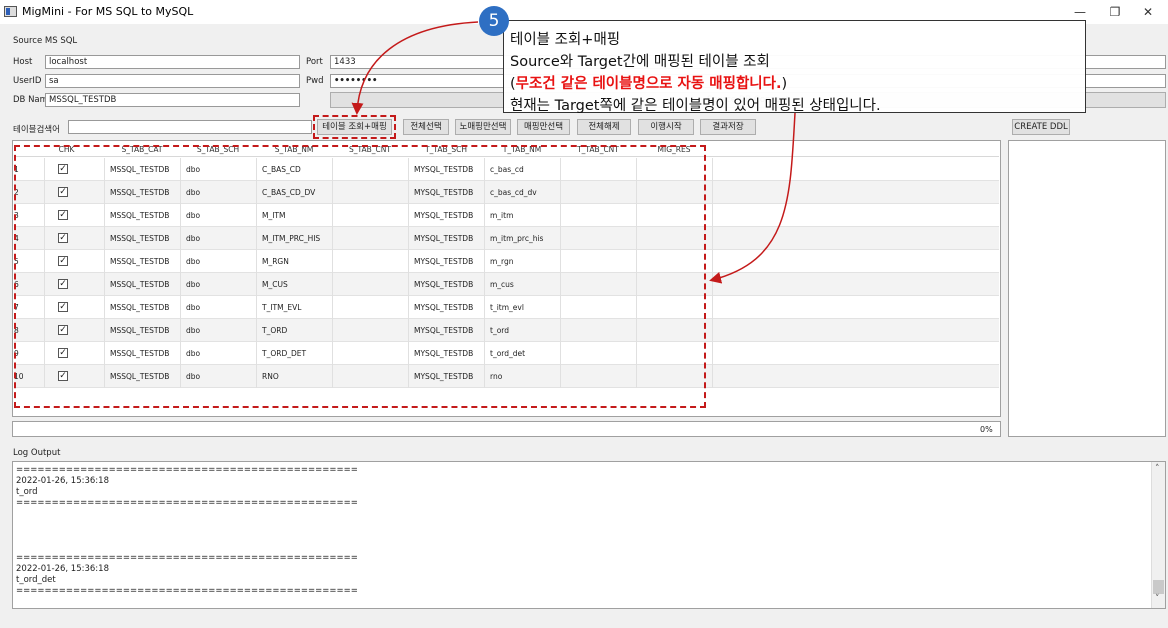 This screenshot has height=628, width=1168. I want to click on annotation-line3-red: 무조건 같은 테이블명으로 자동 매핑합니다., so click(648, 84).